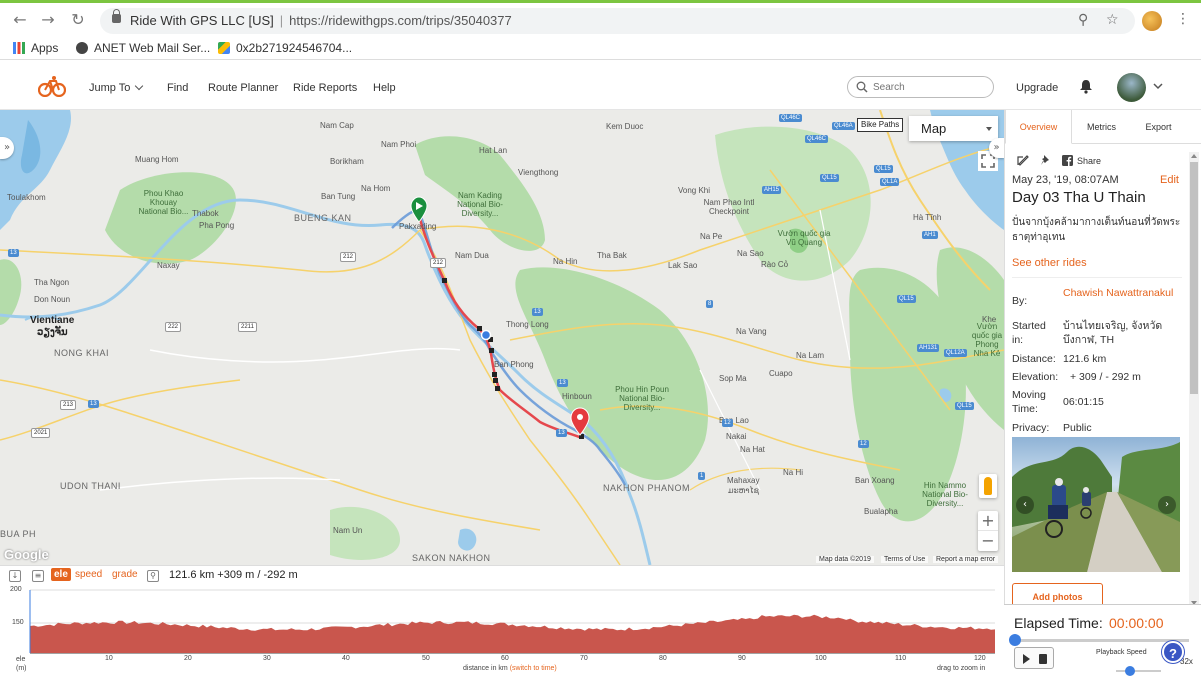  What do you see at coordinates (1034, 658) in the screenshot?
I see `playback-controls` at bounding box center [1034, 658].